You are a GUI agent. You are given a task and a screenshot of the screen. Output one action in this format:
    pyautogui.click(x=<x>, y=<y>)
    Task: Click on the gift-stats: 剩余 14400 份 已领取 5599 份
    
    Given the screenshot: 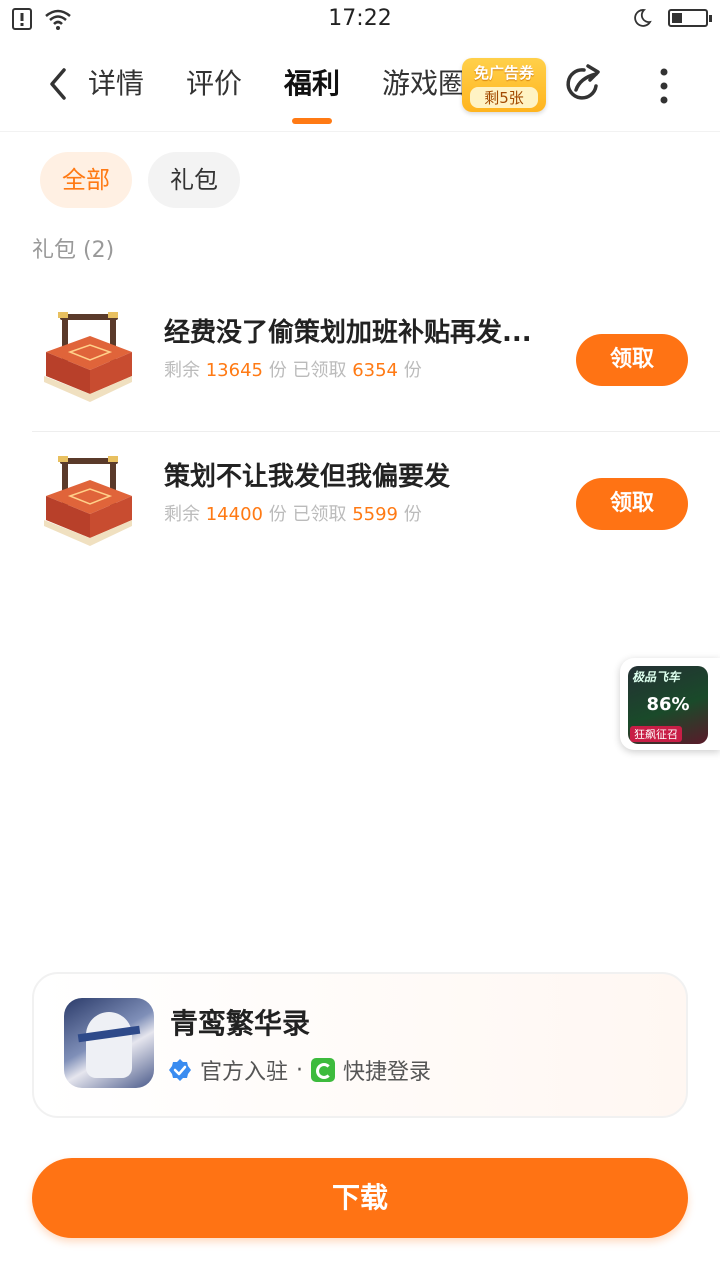 What is the action you would take?
    pyautogui.click(x=293, y=513)
    